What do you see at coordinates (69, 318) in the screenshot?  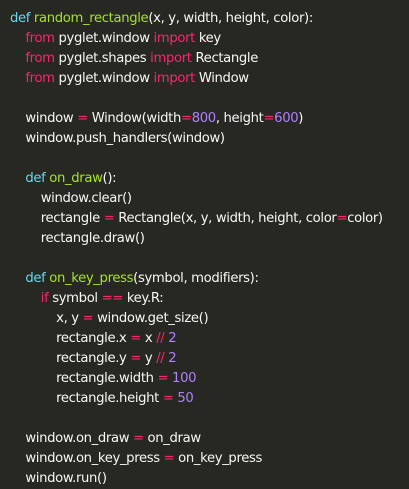 I see `code-token-ident: x, y` at bounding box center [69, 318].